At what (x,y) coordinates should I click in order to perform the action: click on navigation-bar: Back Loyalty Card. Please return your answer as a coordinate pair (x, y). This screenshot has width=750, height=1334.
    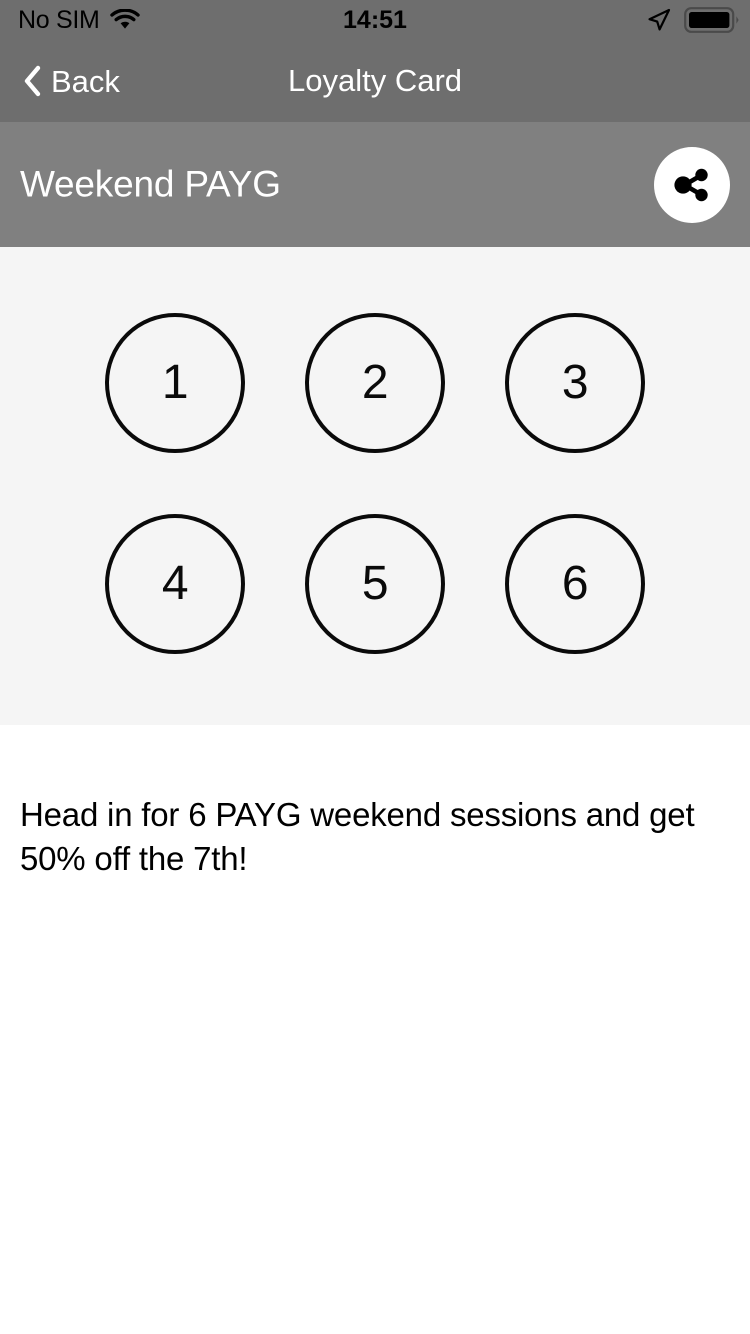
    Looking at the image, I should click on (375, 81).